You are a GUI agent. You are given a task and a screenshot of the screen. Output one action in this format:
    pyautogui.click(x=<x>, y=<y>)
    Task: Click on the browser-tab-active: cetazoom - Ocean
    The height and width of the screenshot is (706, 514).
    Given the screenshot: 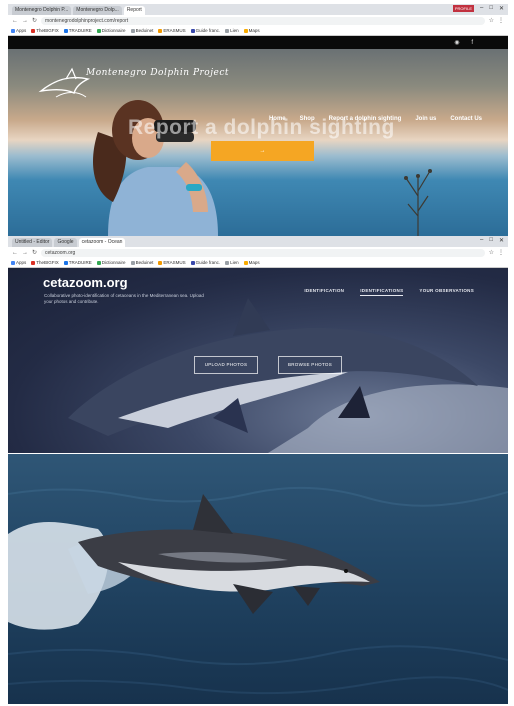 What is the action you would take?
    pyautogui.click(x=102, y=242)
    